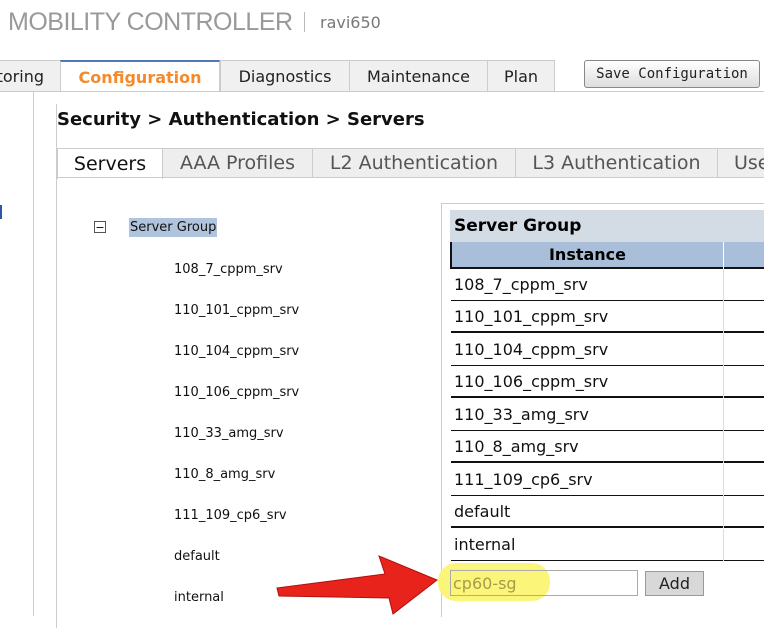  Describe the element at coordinates (607, 415) in the screenshot. I see `table-row: 110_33_amg_srv` at that location.